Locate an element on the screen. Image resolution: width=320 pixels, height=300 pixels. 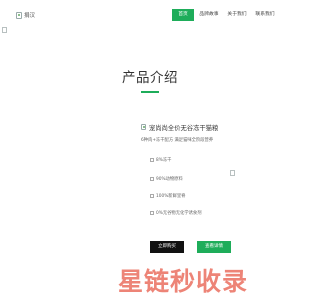
buy-now-button: 立即购买 is located at coordinates (167, 247).